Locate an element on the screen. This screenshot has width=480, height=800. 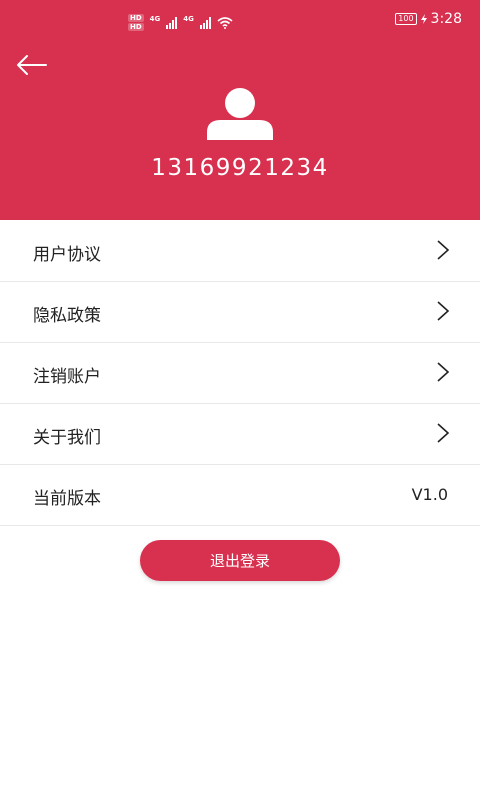
menu-item-label: 隐私政策 is located at coordinates (67, 316).